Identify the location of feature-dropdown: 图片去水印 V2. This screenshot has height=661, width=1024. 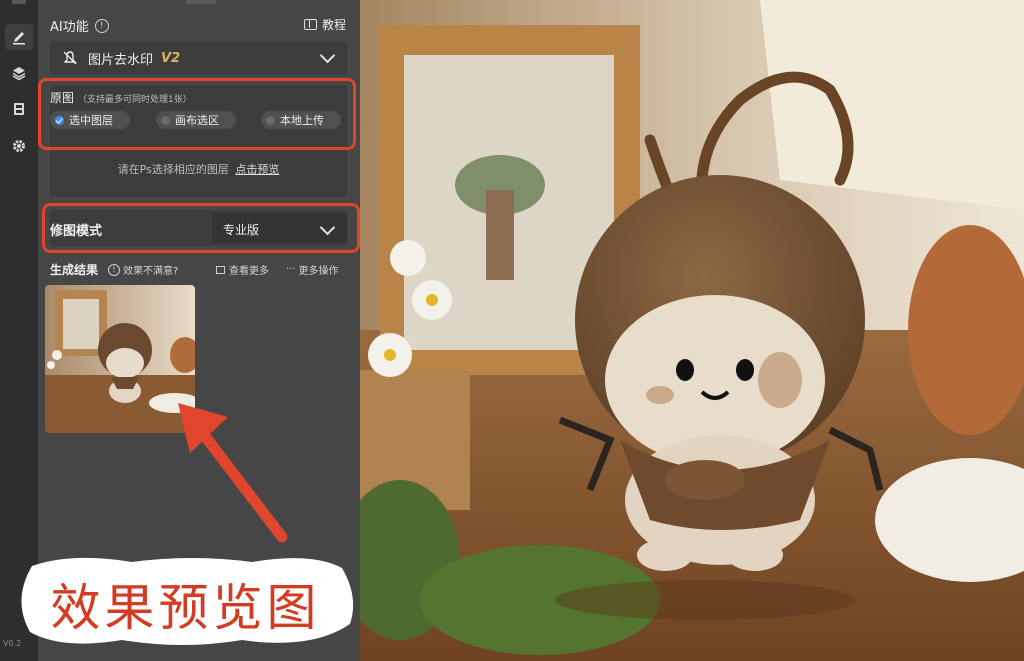
(198, 58).